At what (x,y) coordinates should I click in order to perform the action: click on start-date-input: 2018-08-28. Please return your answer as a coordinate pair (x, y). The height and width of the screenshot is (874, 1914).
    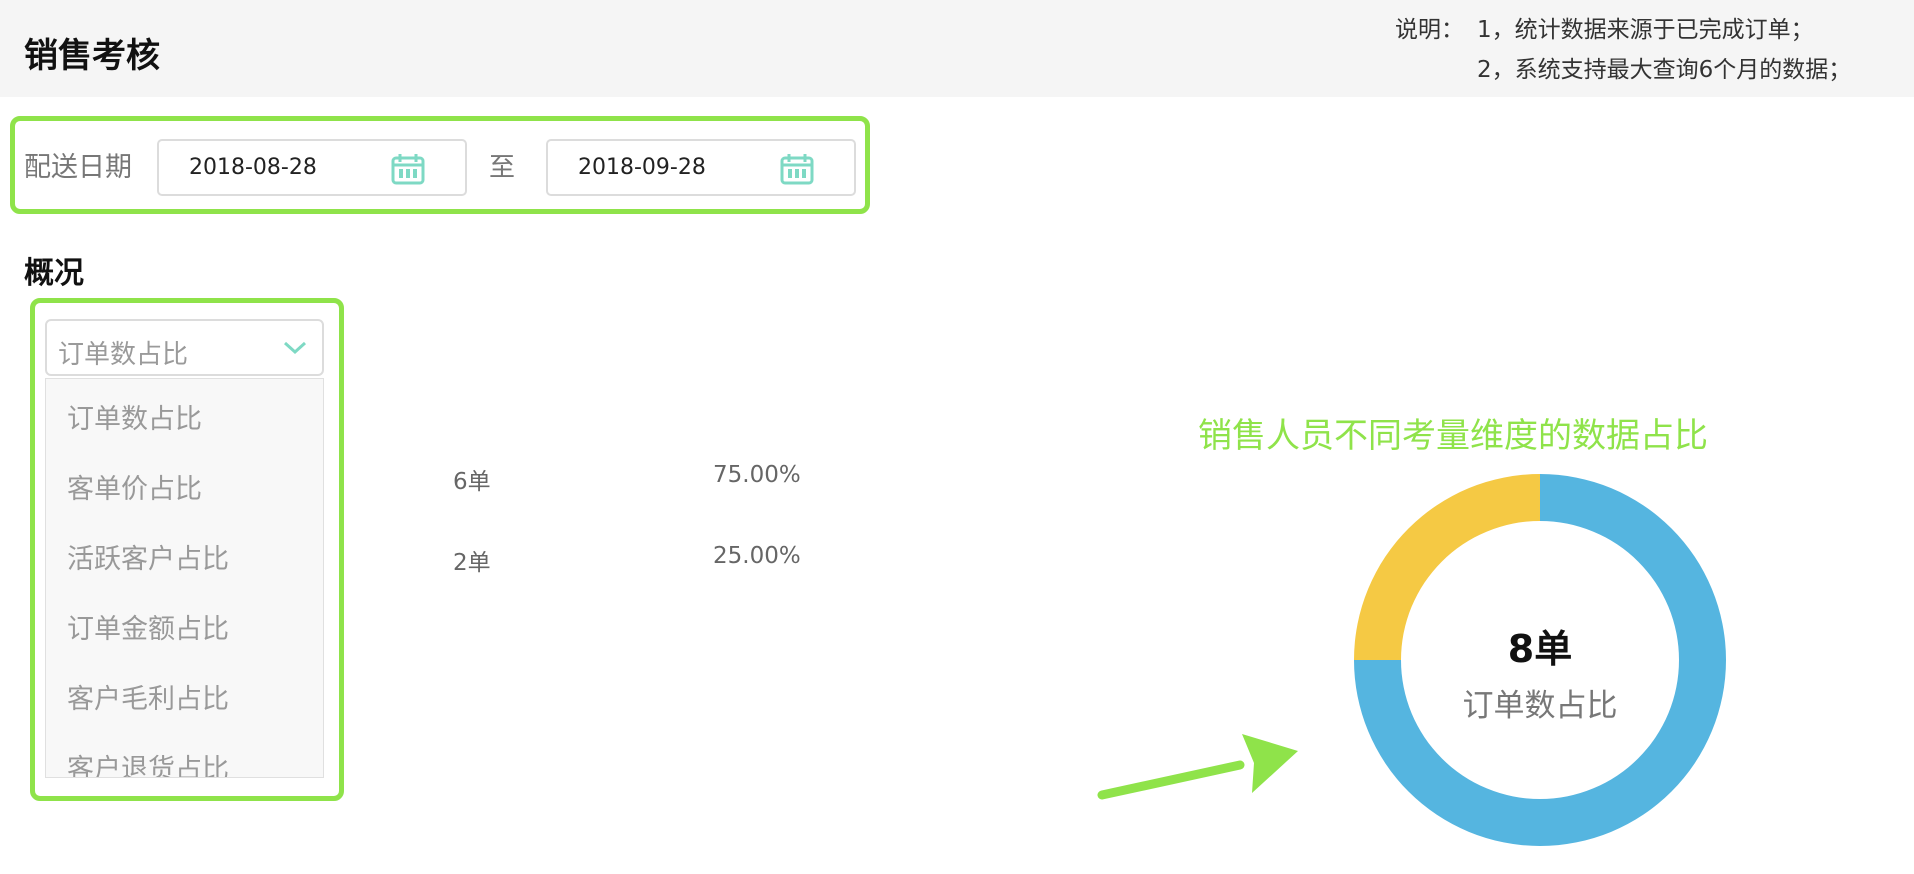
    Looking at the image, I should click on (312, 167).